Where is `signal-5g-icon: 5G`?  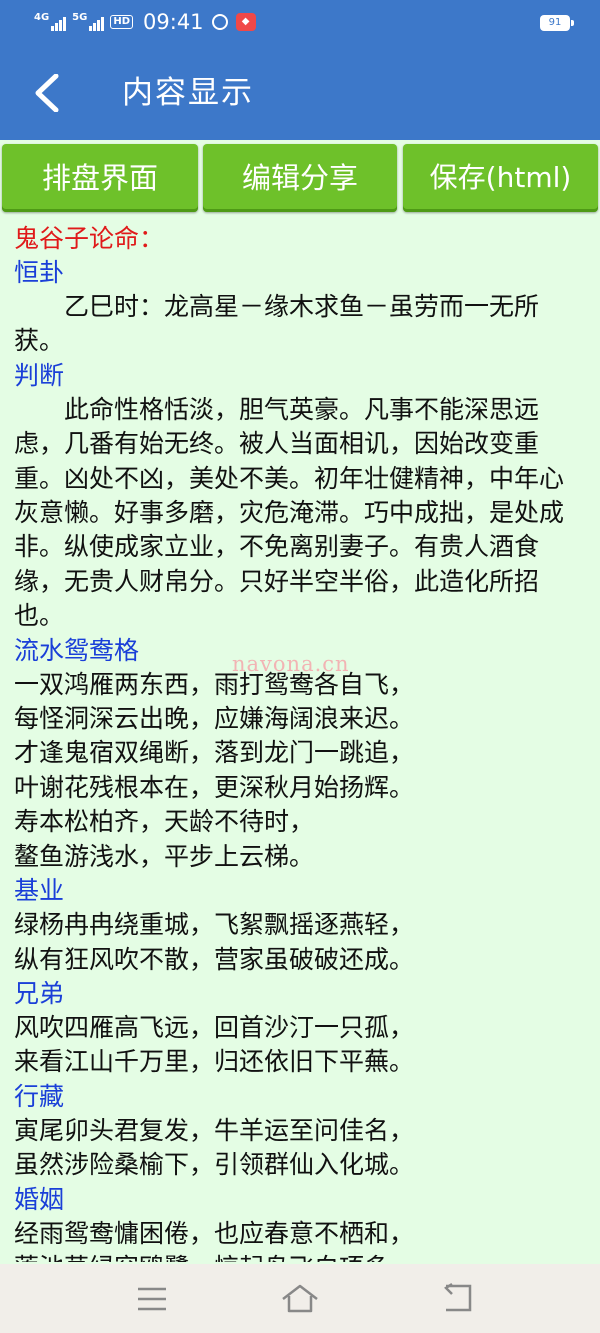 signal-5g-icon: 5G is located at coordinates (88, 21).